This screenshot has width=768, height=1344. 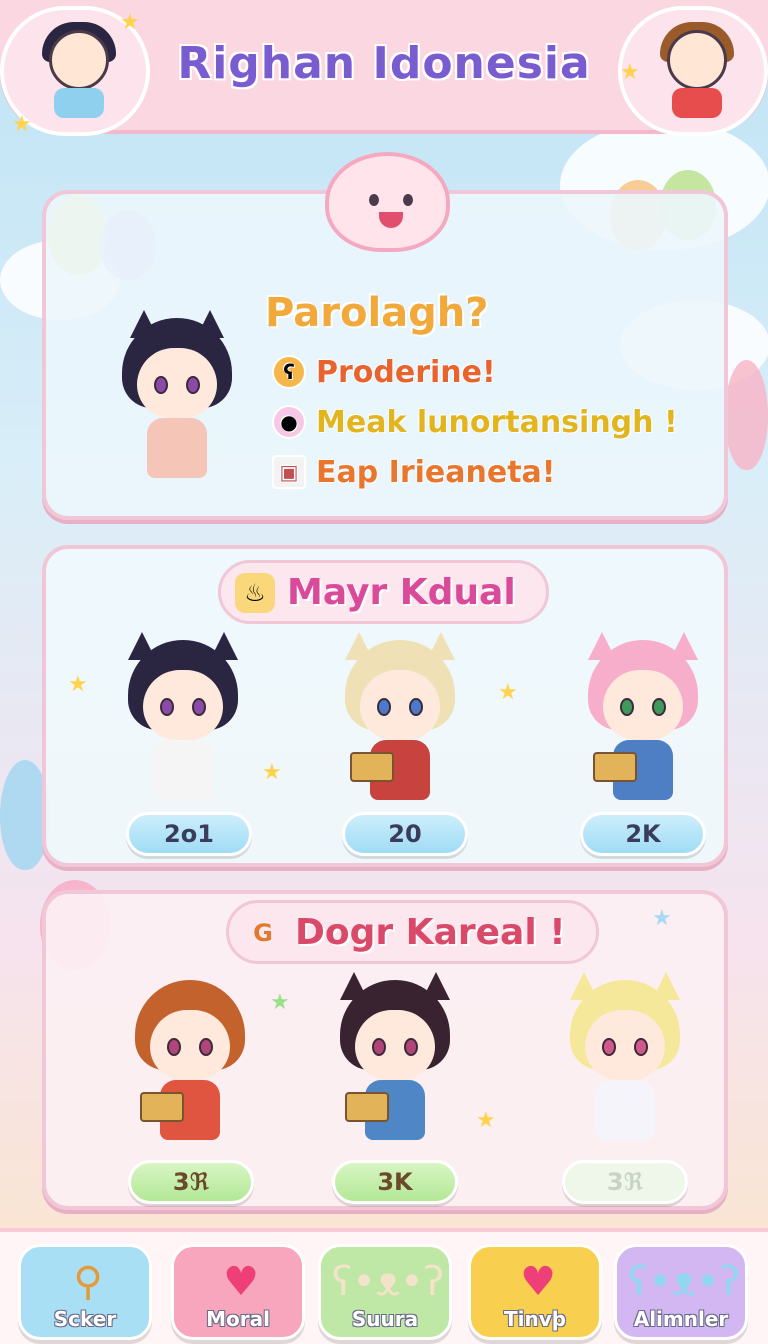 What do you see at coordinates (238, 1319) in the screenshot?
I see `nav-label: Moral` at bounding box center [238, 1319].